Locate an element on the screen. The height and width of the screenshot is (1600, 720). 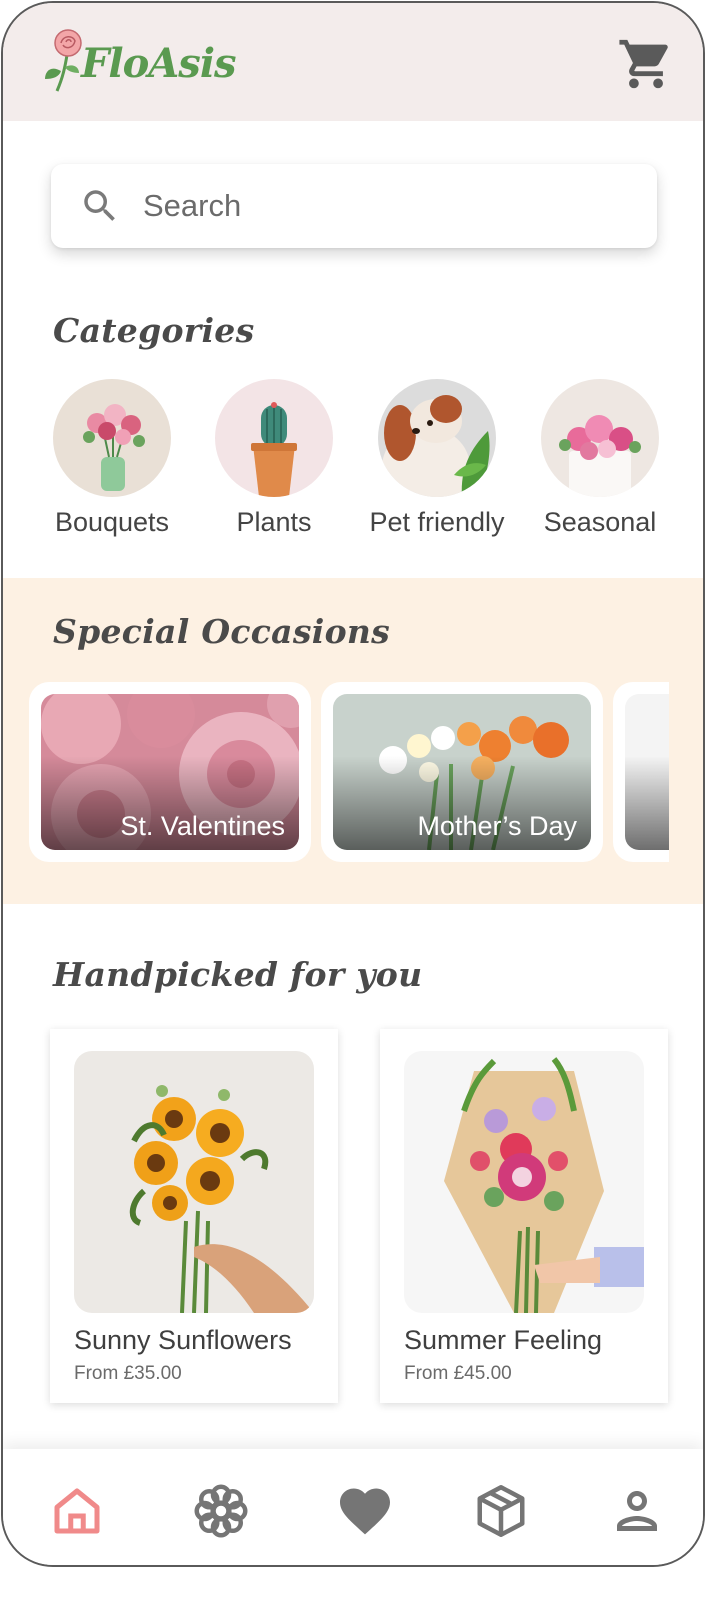
occasion-image: Mother’s Day is located at coordinates (462, 772).